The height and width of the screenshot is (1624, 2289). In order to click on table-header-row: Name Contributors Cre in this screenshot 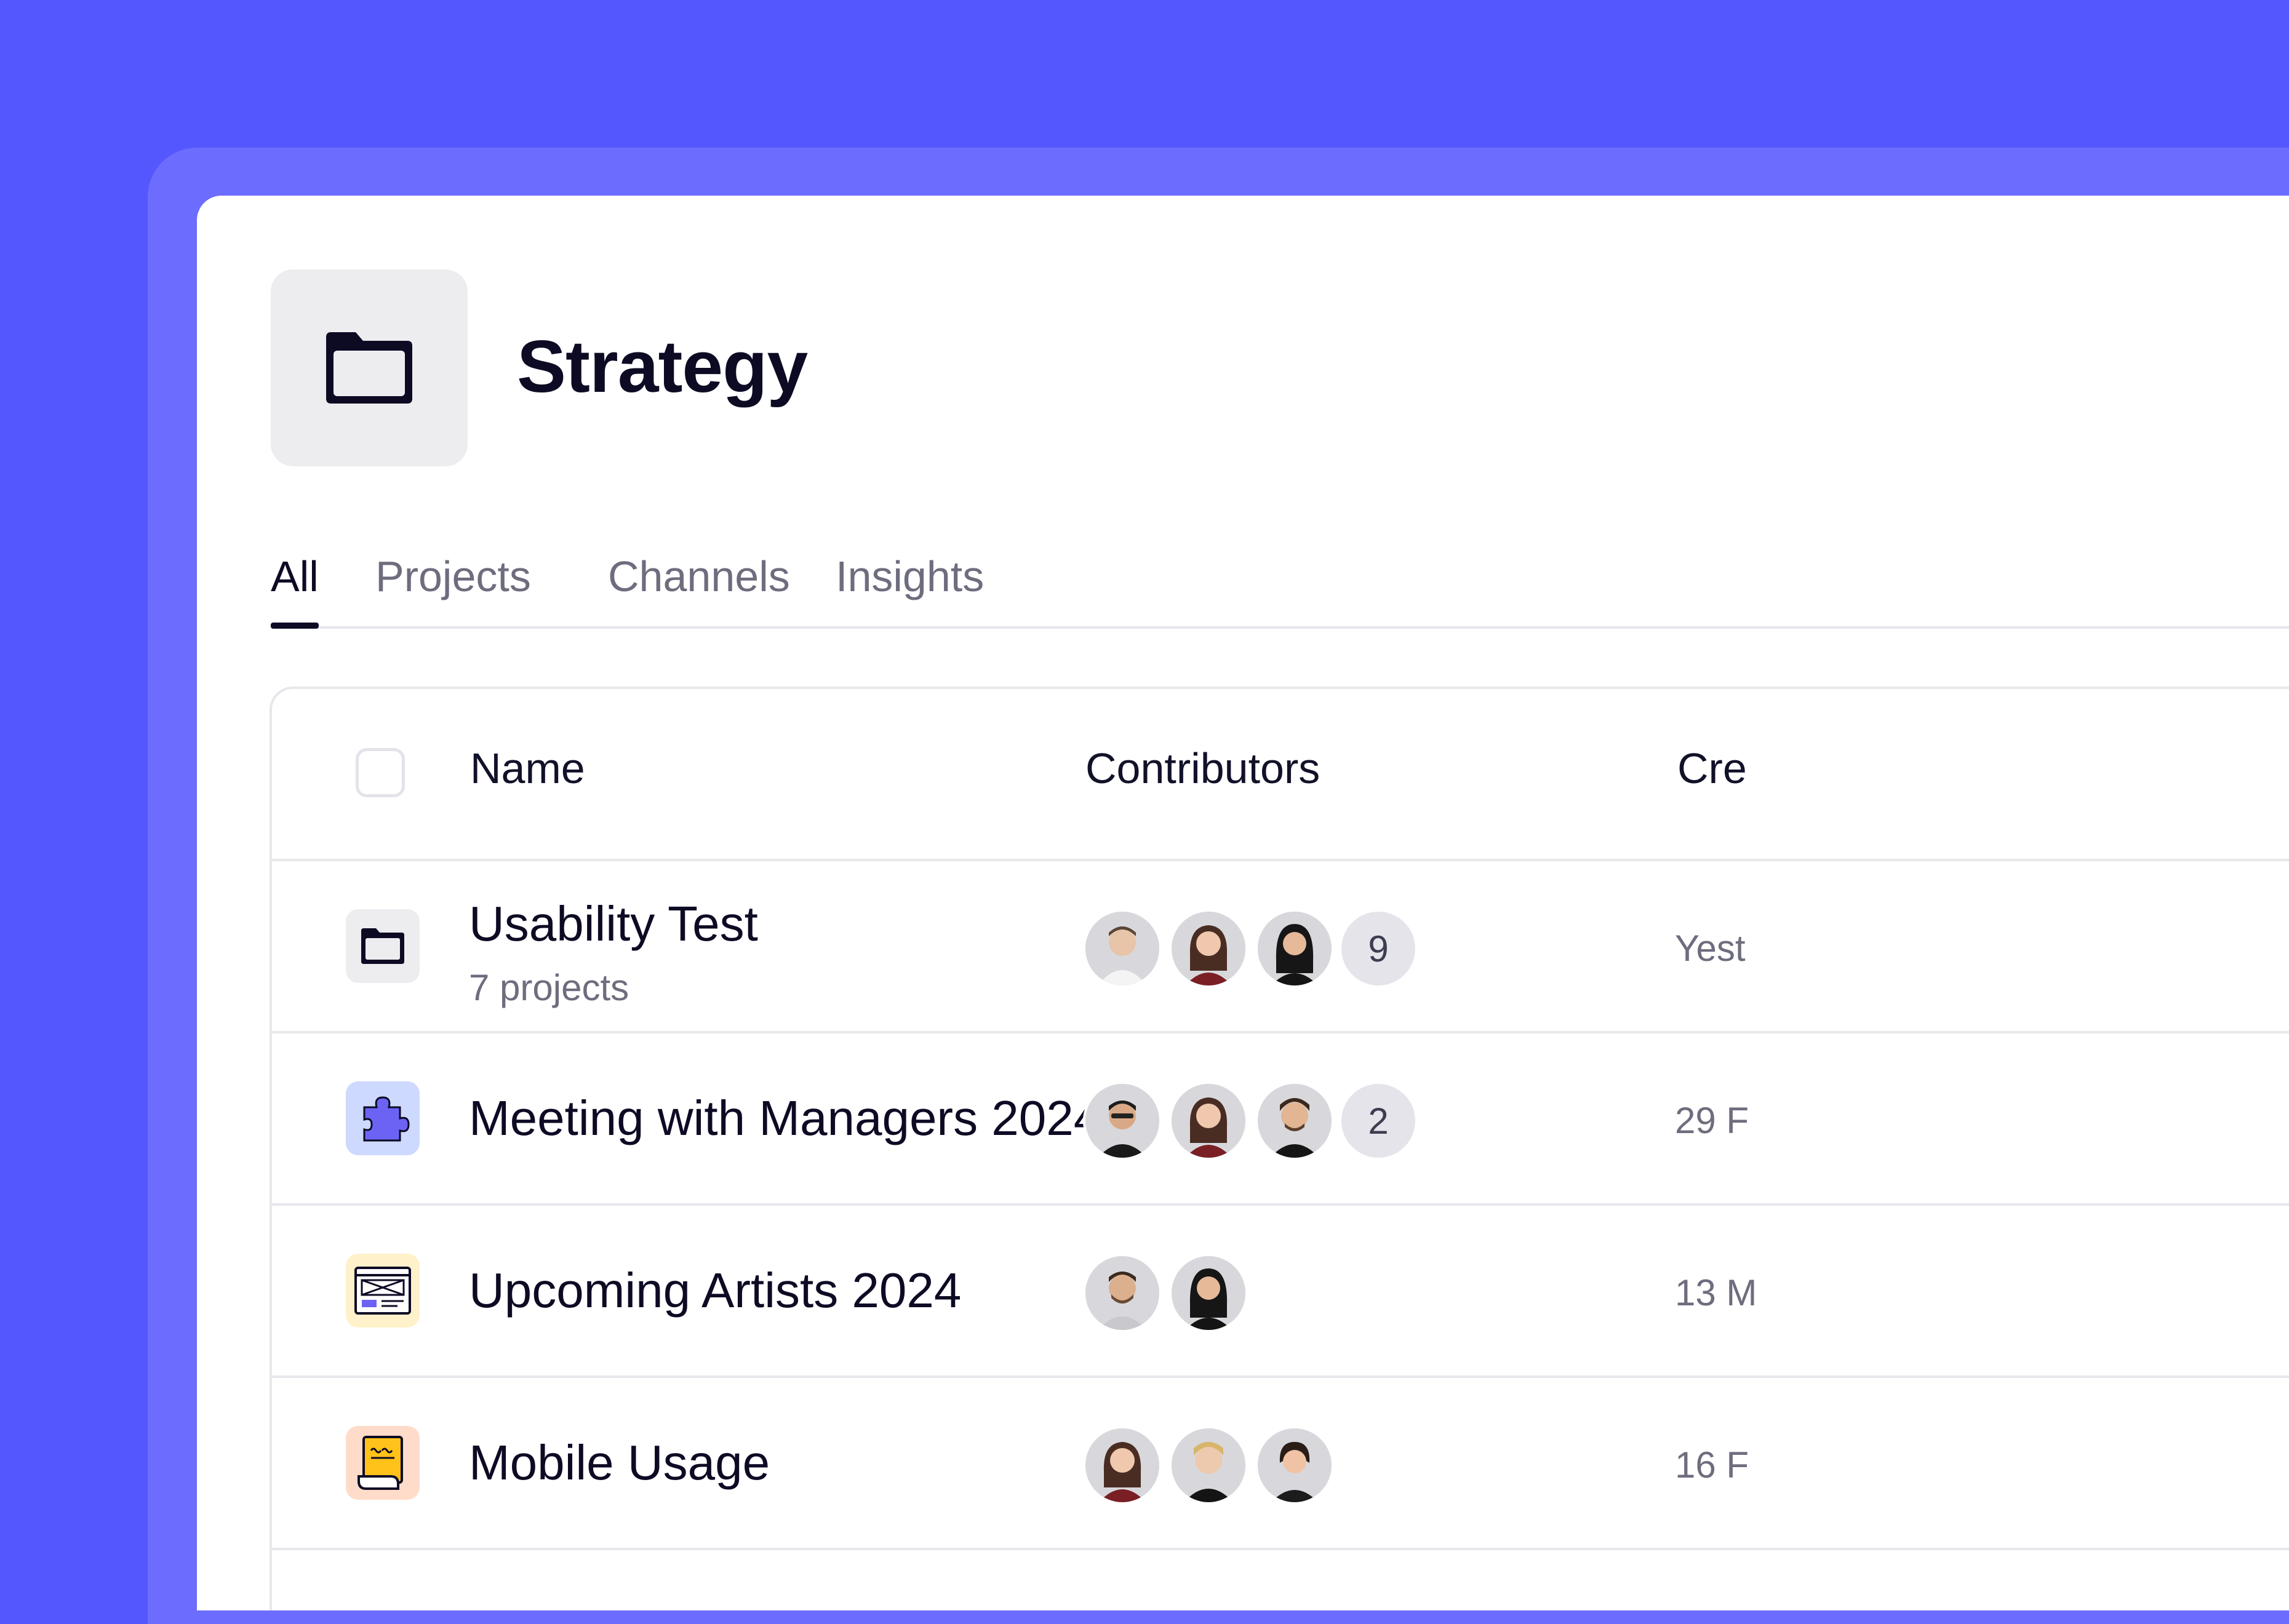, I will do `click(1281, 775)`.